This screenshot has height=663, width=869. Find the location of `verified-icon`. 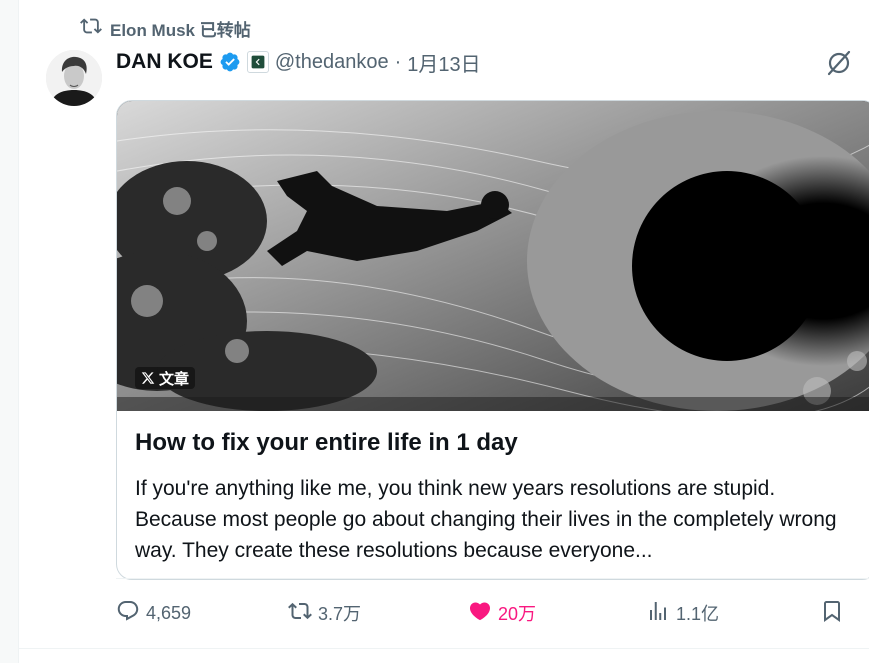

verified-icon is located at coordinates (230, 62).